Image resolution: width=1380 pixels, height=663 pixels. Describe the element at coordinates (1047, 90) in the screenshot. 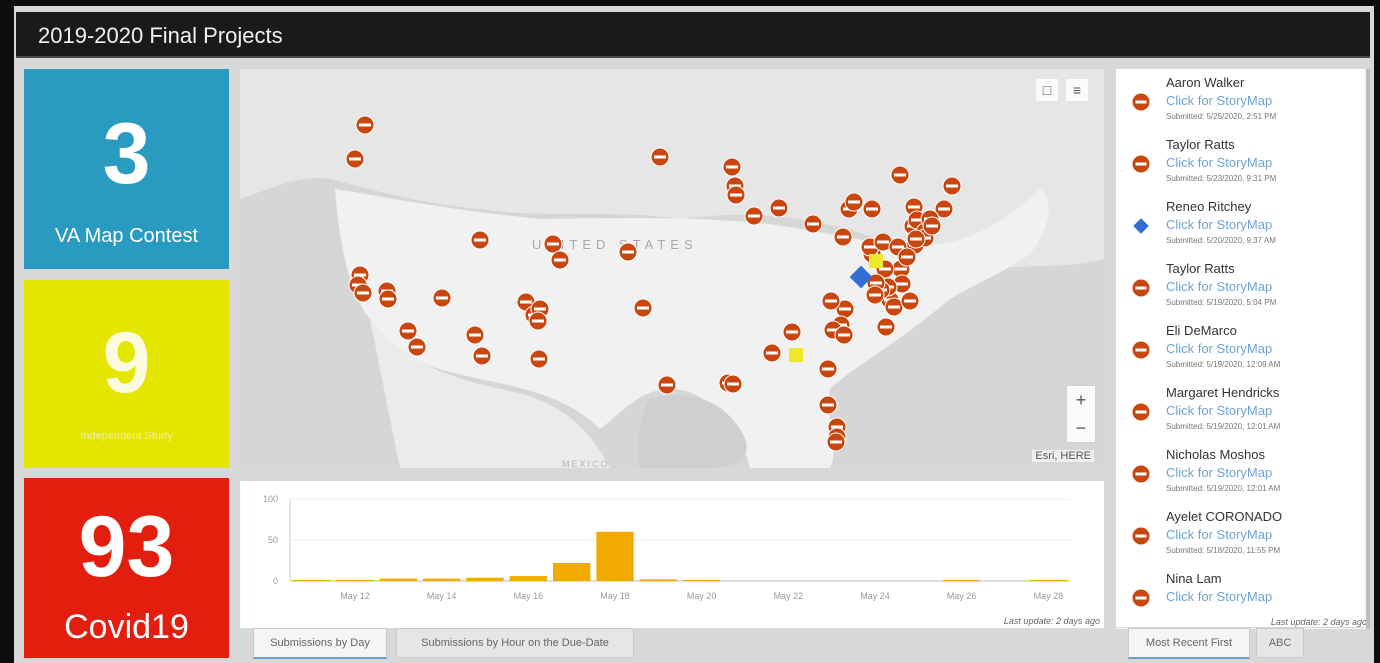

I see `bookmark-icon: □` at that location.